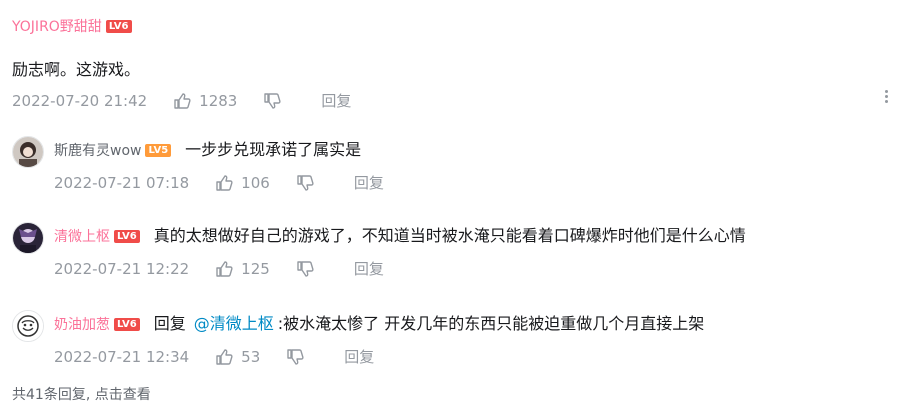 This screenshot has height=411, width=905. What do you see at coordinates (122, 356) in the screenshot?
I see `reply-time: 2022-07-21 12:34` at bounding box center [122, 356].